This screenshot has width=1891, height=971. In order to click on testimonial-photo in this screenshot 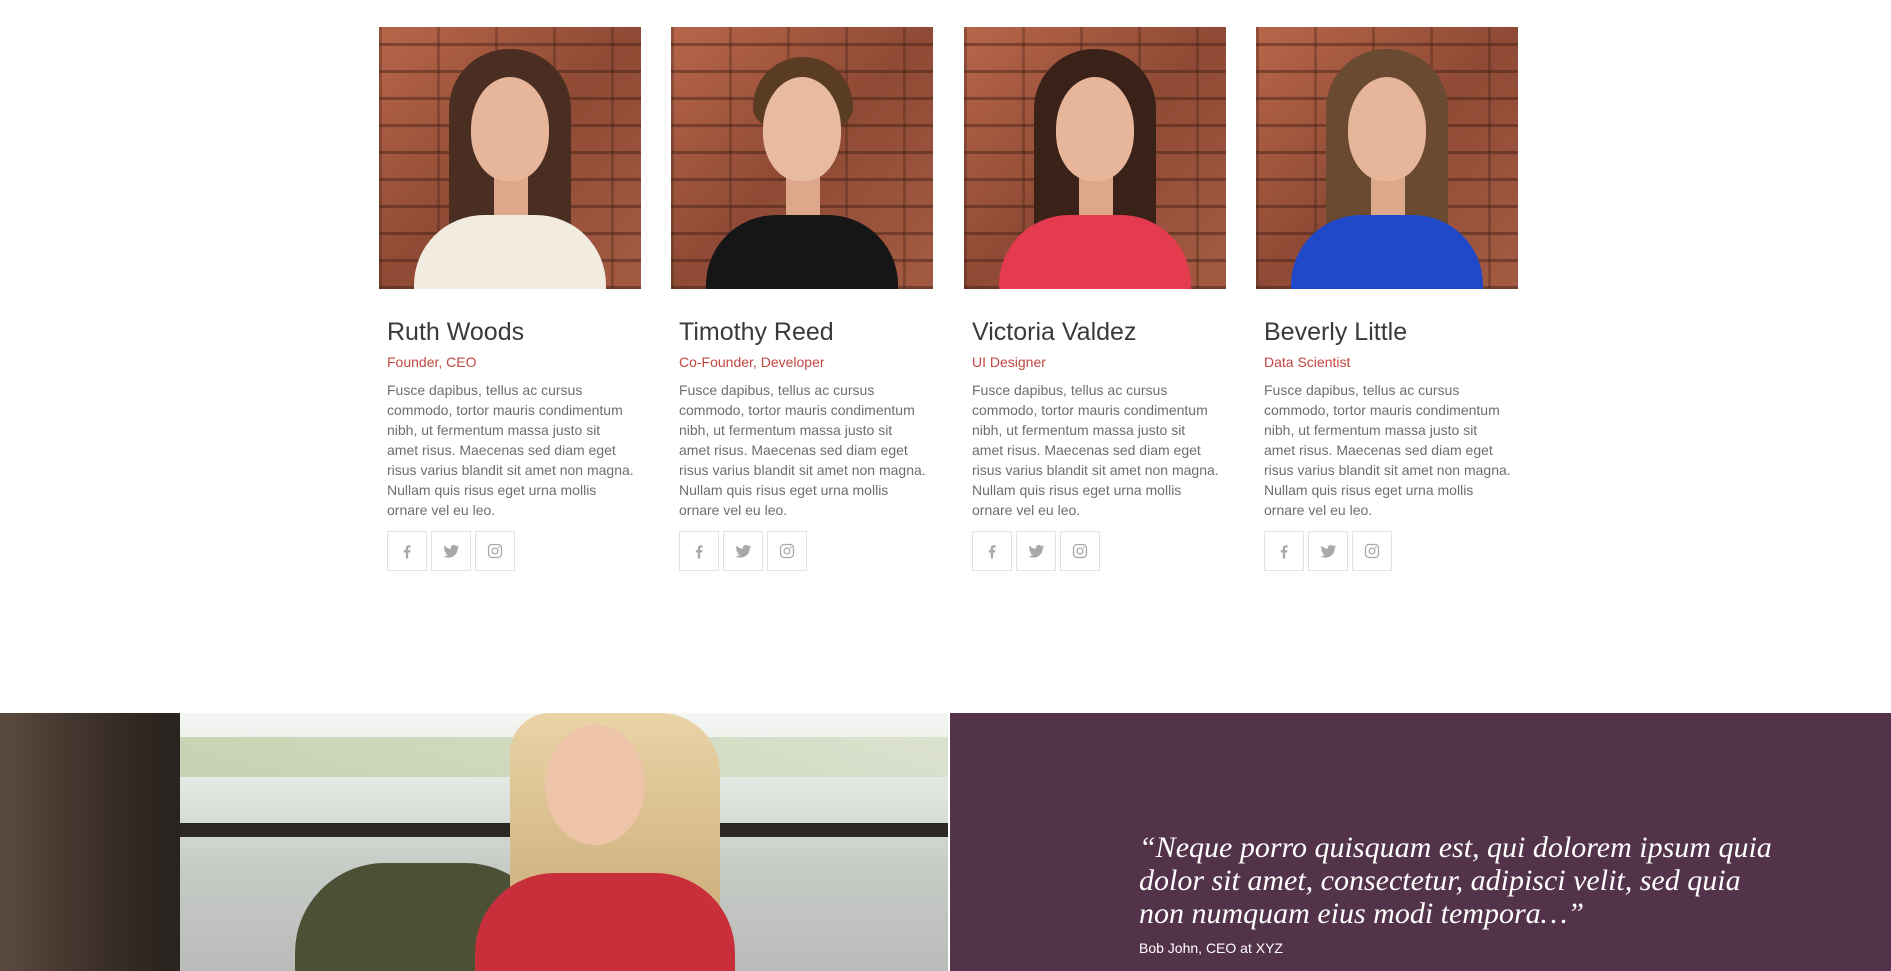, I will do `click(474, 842)`.